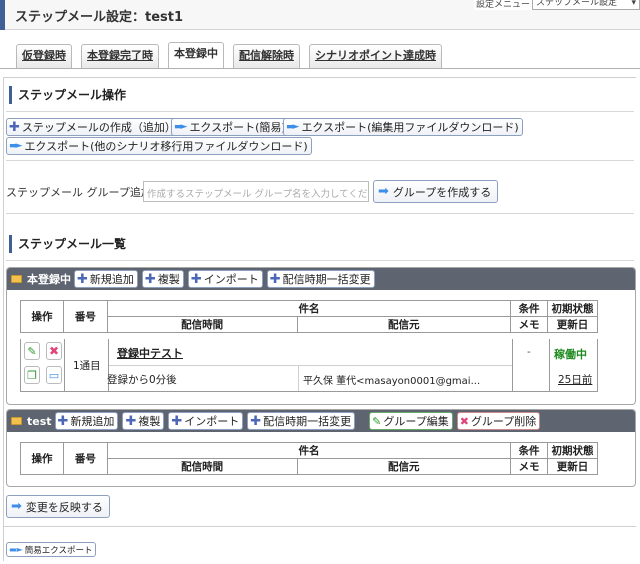 Image resolution: width=640 pixels, height=564 pixels. Describe the element at coordinates (79, 192) in the screenshot. I see `group-add-label: ステップメール グループ追加` at that location.